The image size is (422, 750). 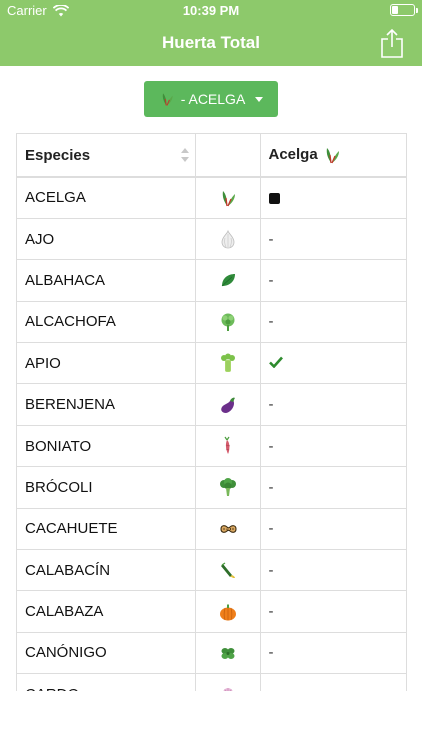 I want to click on broccoli-icon, so click(x=227, y=487).